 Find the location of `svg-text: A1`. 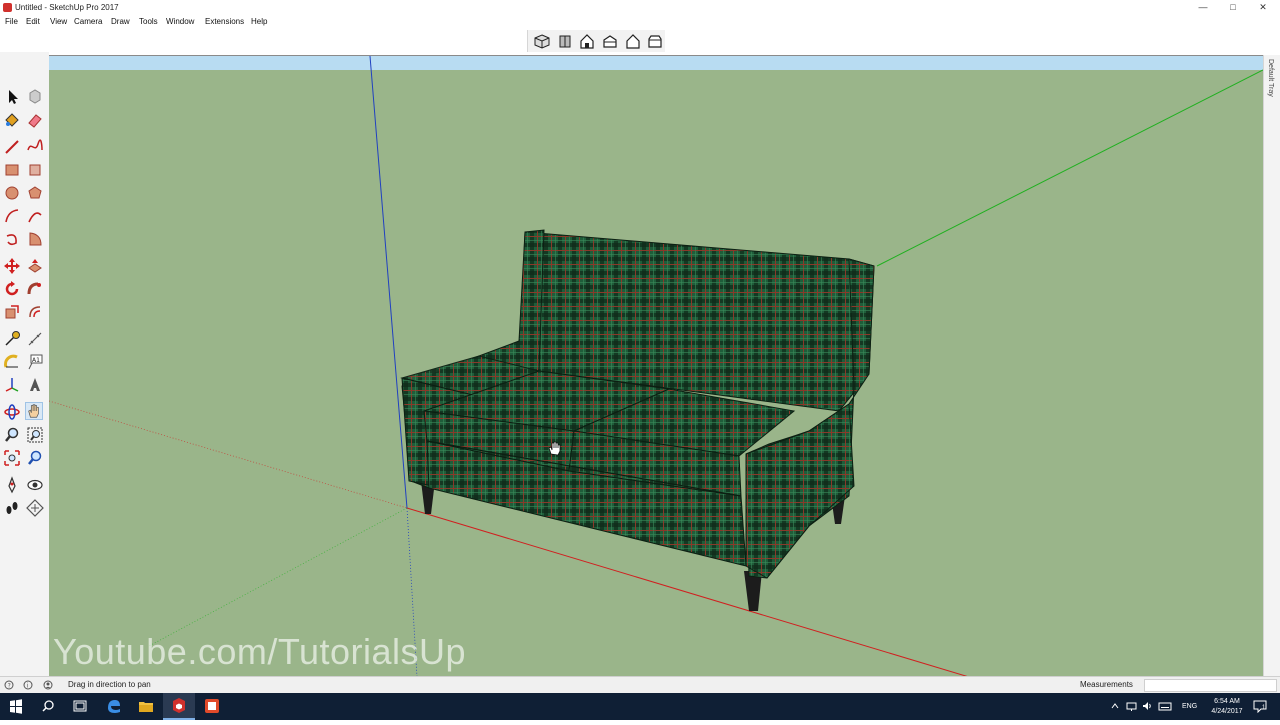

svg-text: A1 is located at coordinates (36, 360).